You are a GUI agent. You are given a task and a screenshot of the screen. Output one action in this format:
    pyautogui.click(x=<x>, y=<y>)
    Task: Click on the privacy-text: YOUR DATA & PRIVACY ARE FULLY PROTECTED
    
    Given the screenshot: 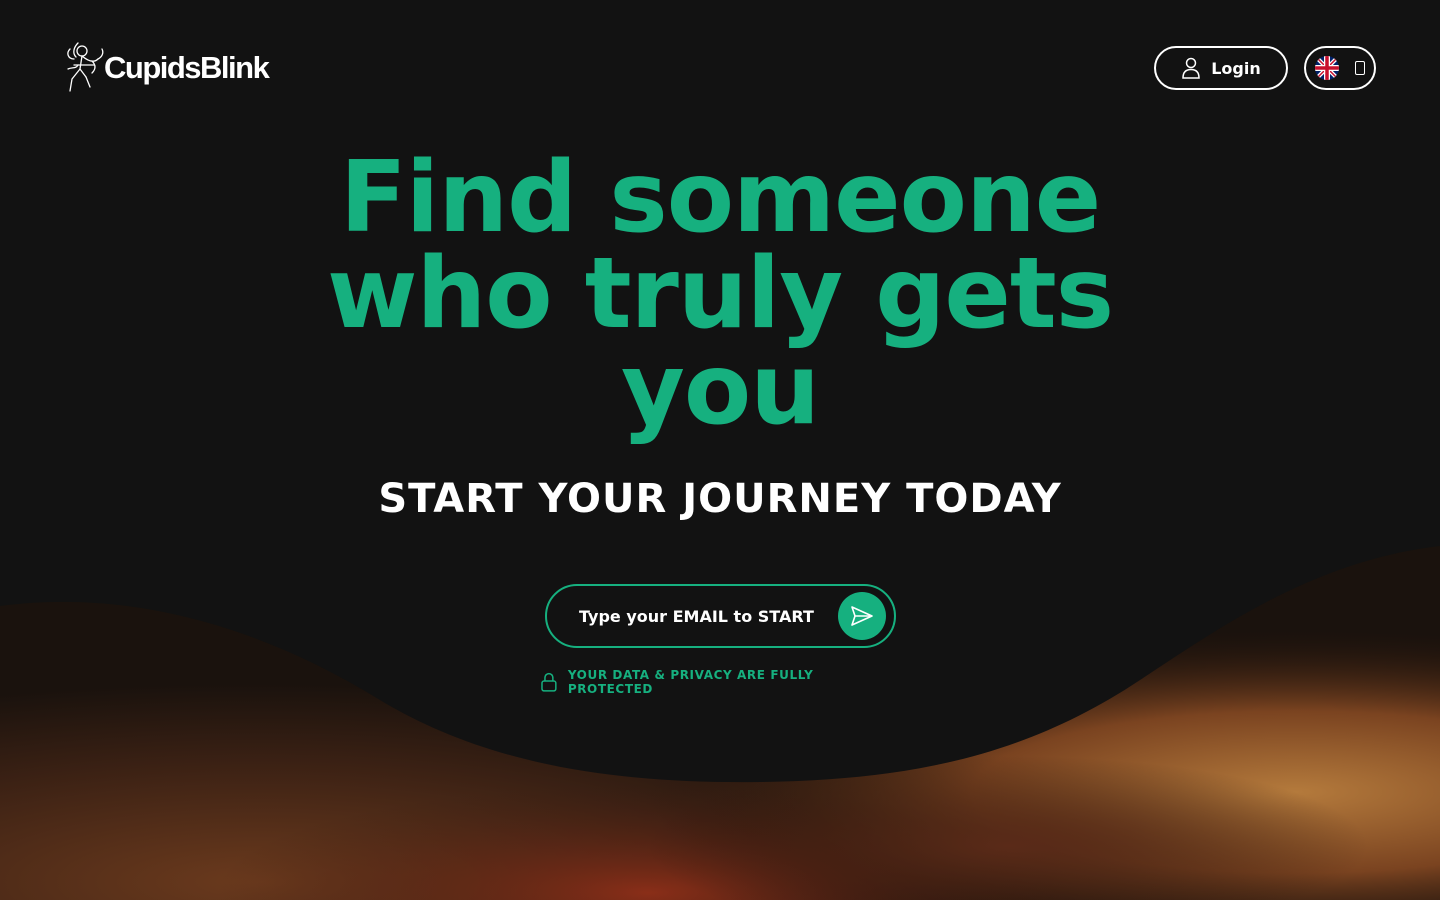 What is the action you would take?
    pyautogui.click(x=690, y=682)
    